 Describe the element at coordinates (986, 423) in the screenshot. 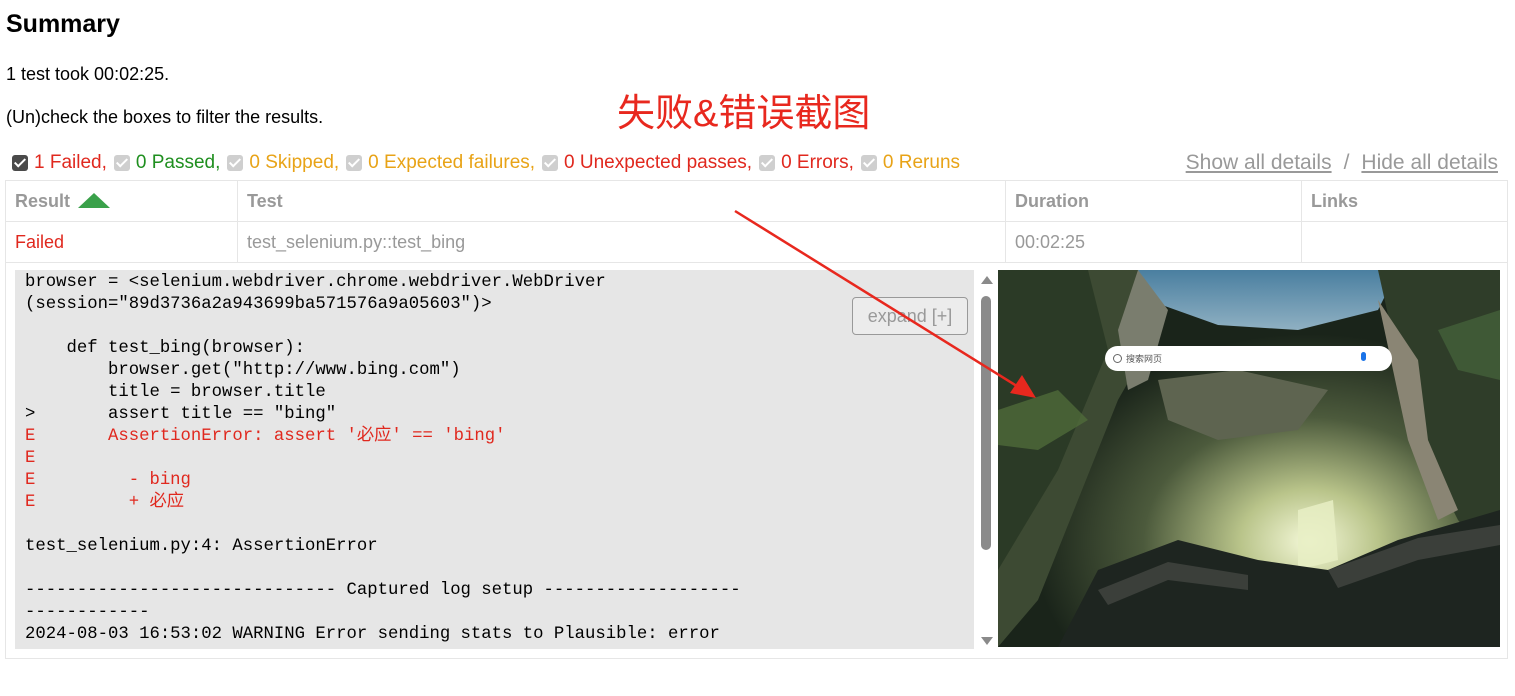

I see `scrollbar-thumb` at that location.